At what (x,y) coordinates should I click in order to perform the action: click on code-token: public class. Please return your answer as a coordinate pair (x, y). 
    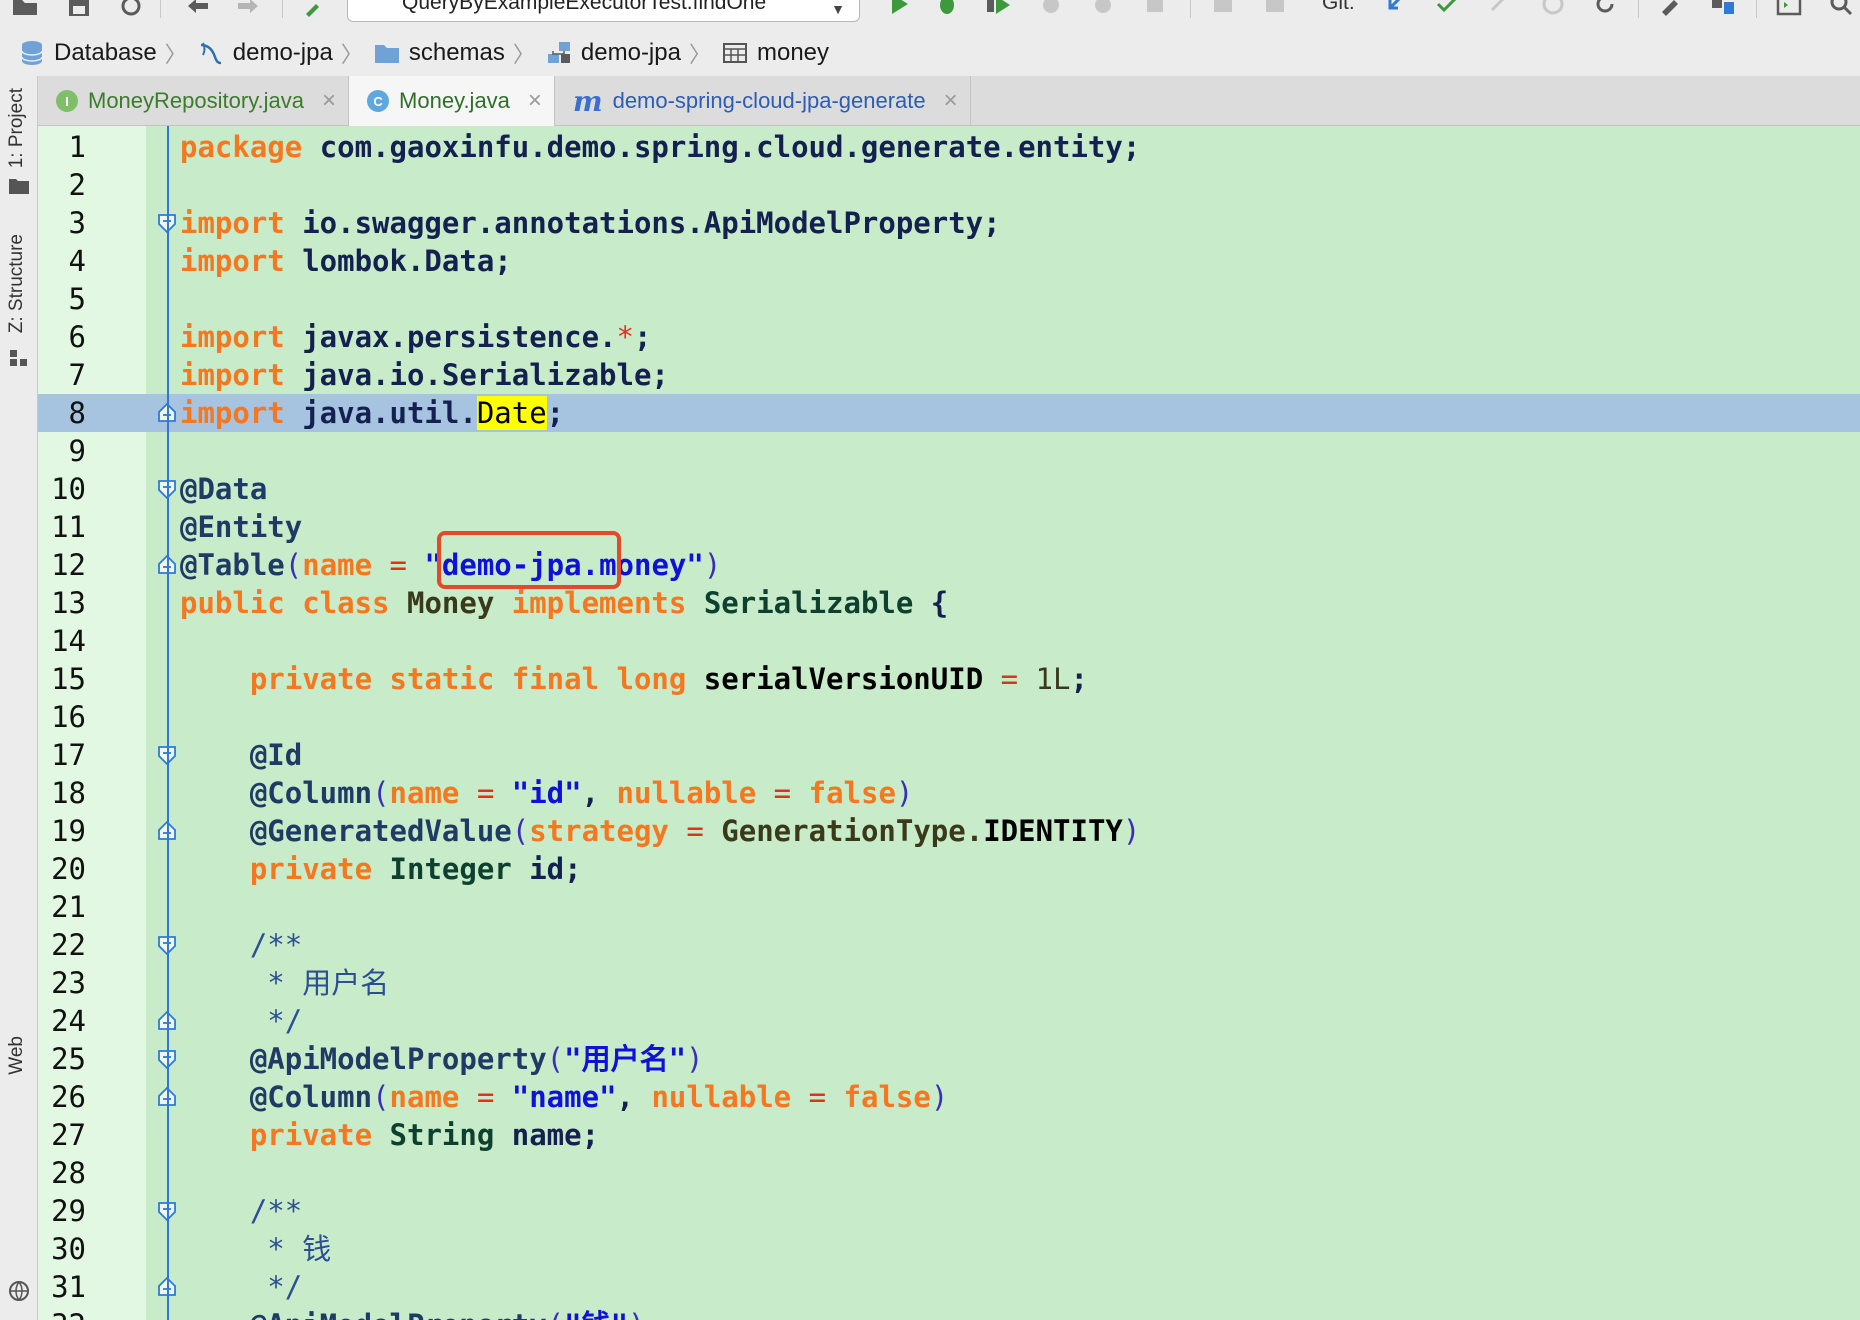
    Looking at the image, I should click on (293, 603).